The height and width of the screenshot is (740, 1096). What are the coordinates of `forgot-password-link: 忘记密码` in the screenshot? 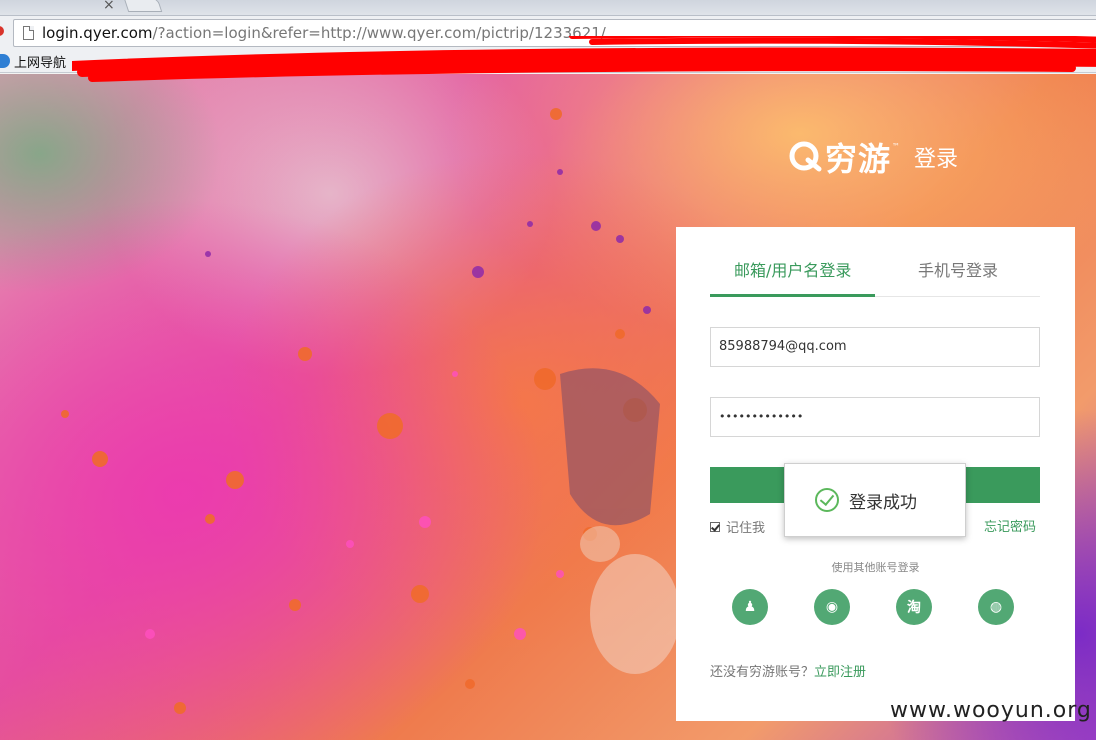 It's located at (1010, 525).